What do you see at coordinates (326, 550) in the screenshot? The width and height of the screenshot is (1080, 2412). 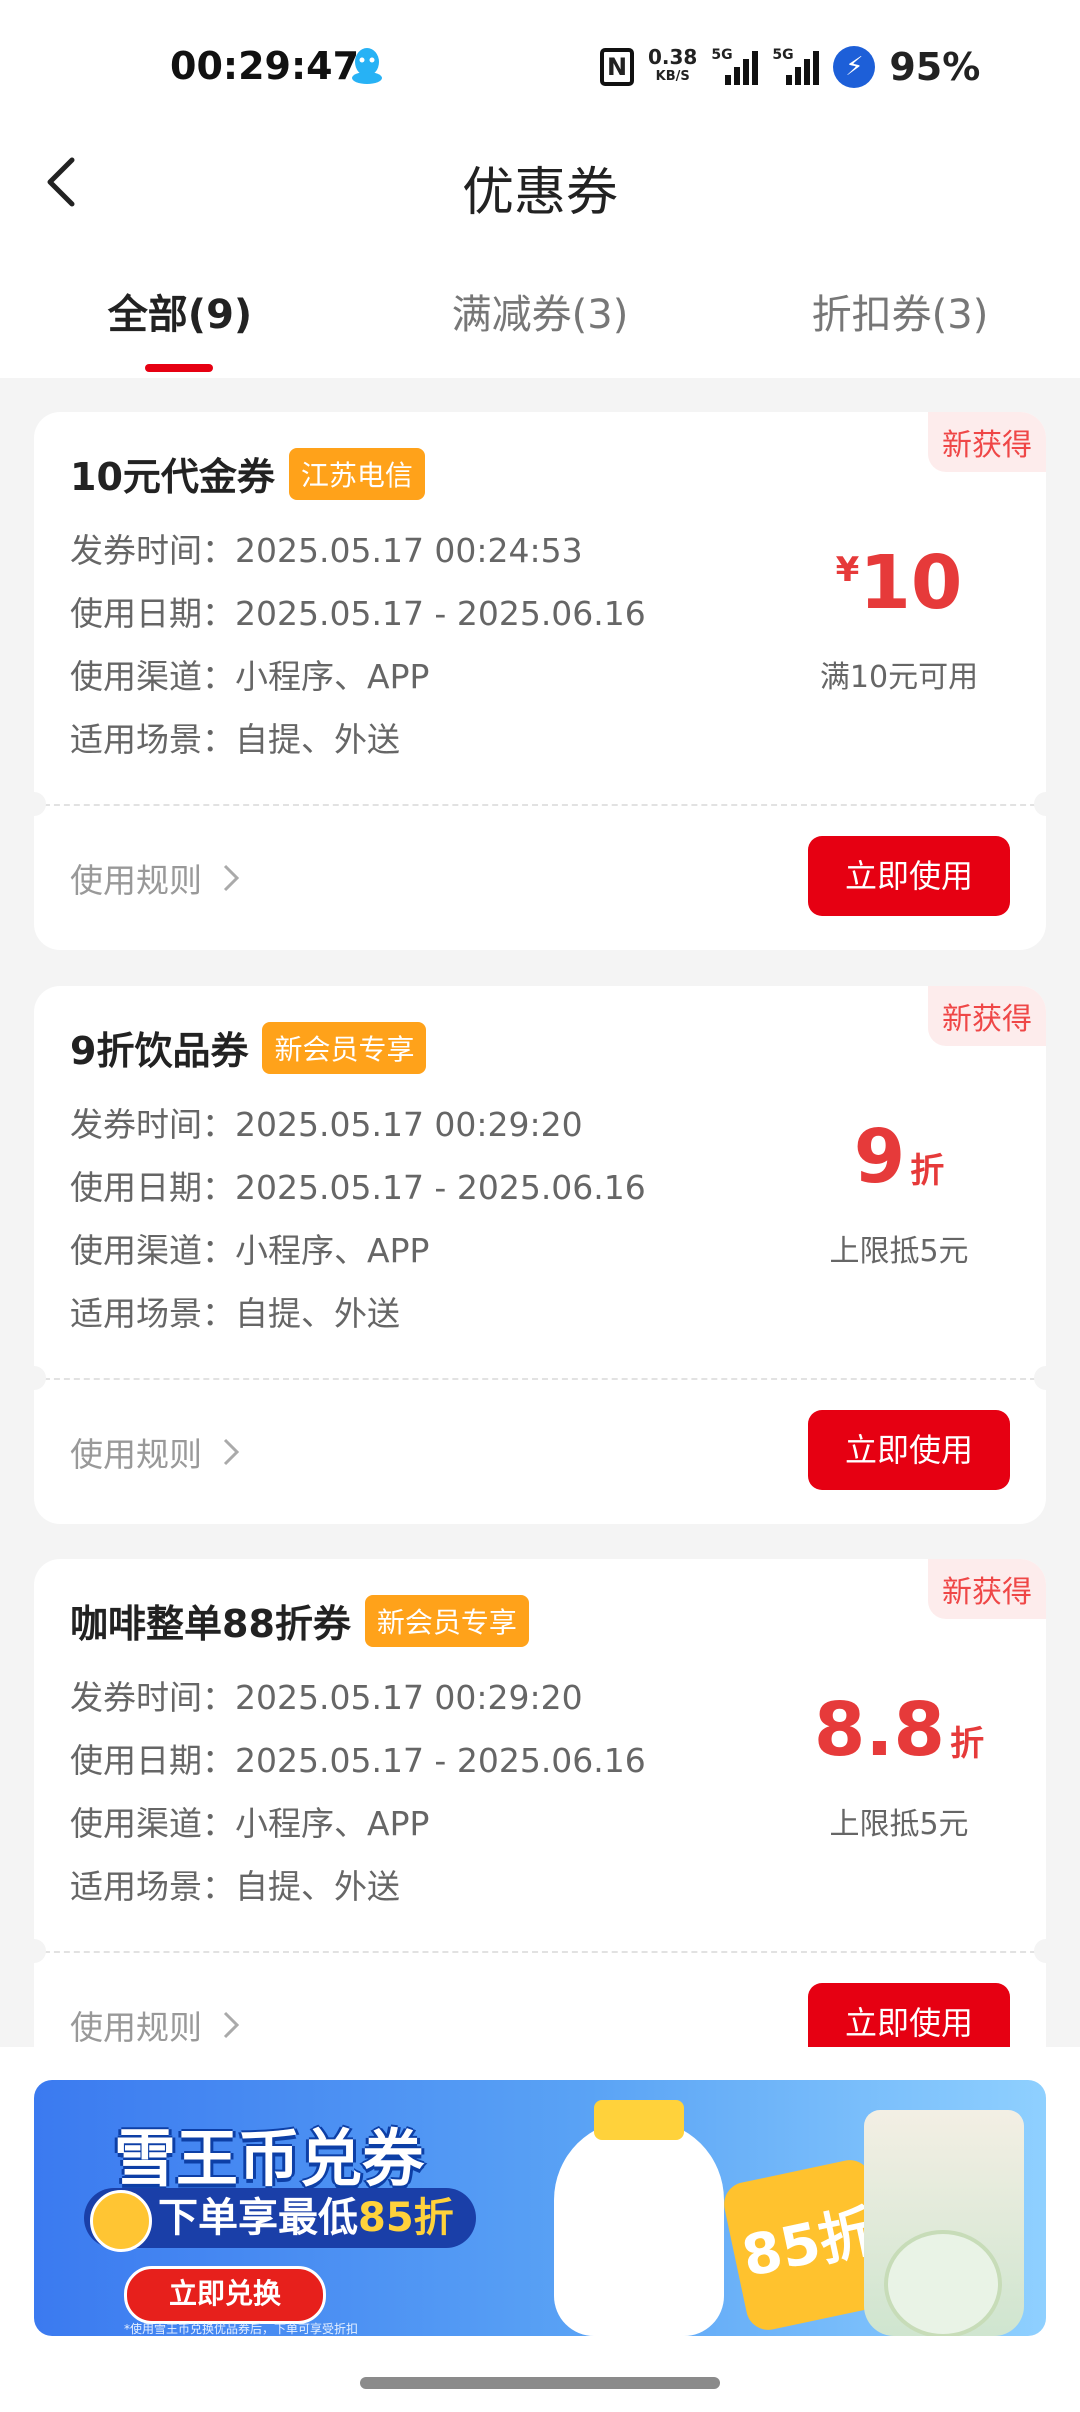 I see `issue-time: 发券时间：2025.05.17 00:24:53` at bounding box center [326, 550].